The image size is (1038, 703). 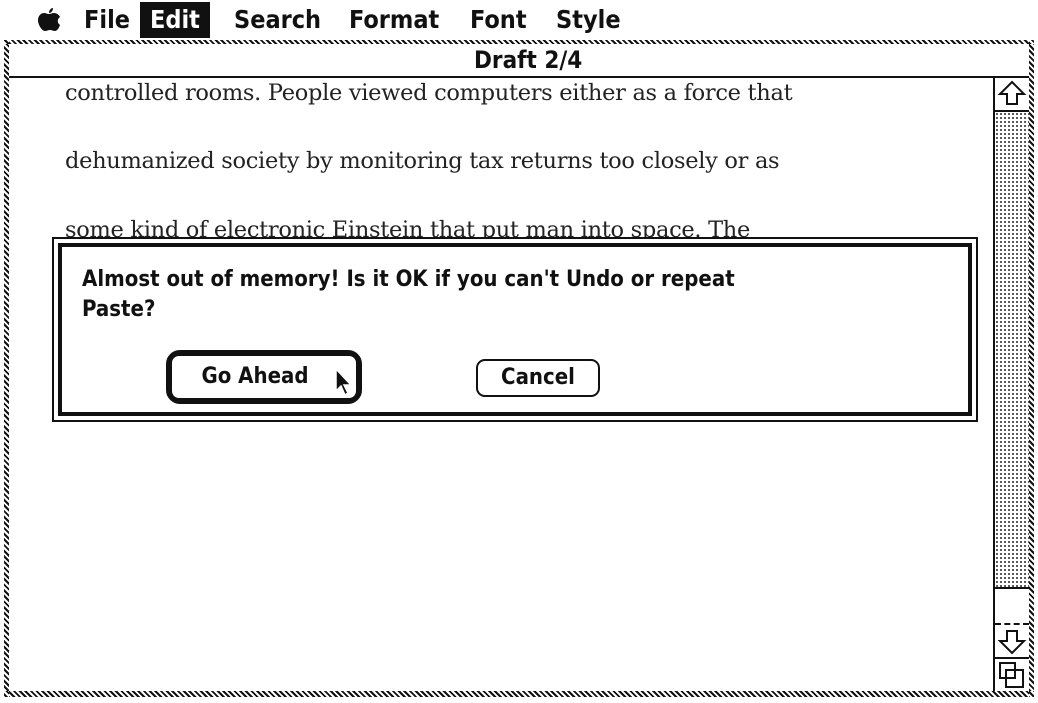 I want to click on scroll-up-arrow-icon, so click(x=1012, y=93).